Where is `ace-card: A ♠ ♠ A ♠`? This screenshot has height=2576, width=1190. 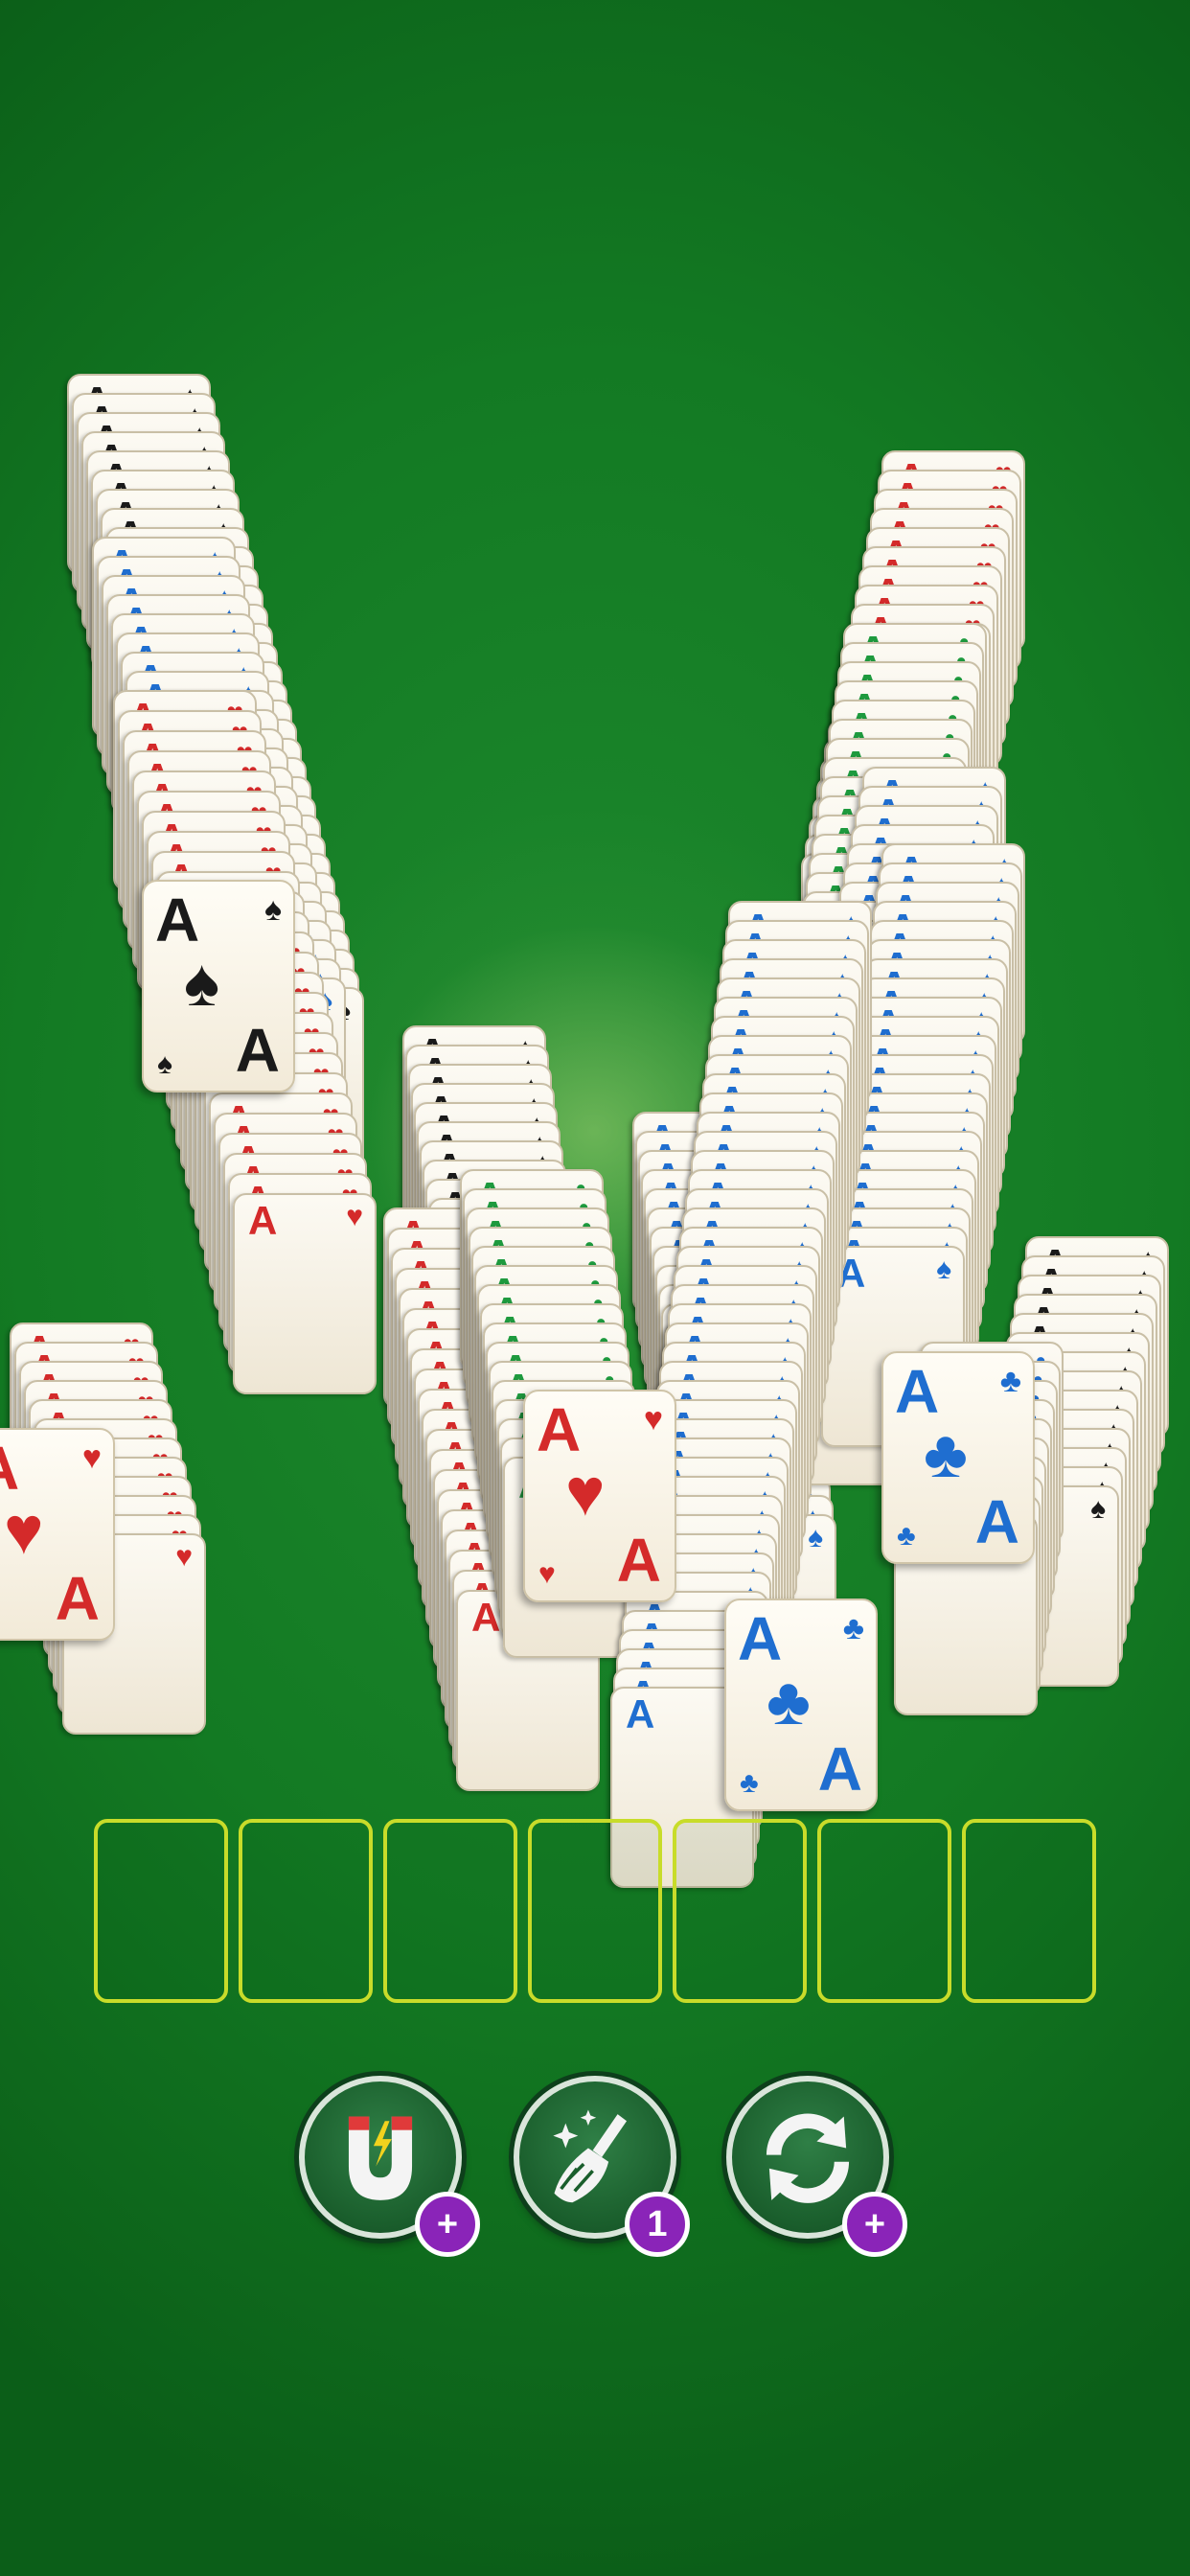 ace-card: A ♠ ♠ A ♠ is located at coordinates (218, 986).